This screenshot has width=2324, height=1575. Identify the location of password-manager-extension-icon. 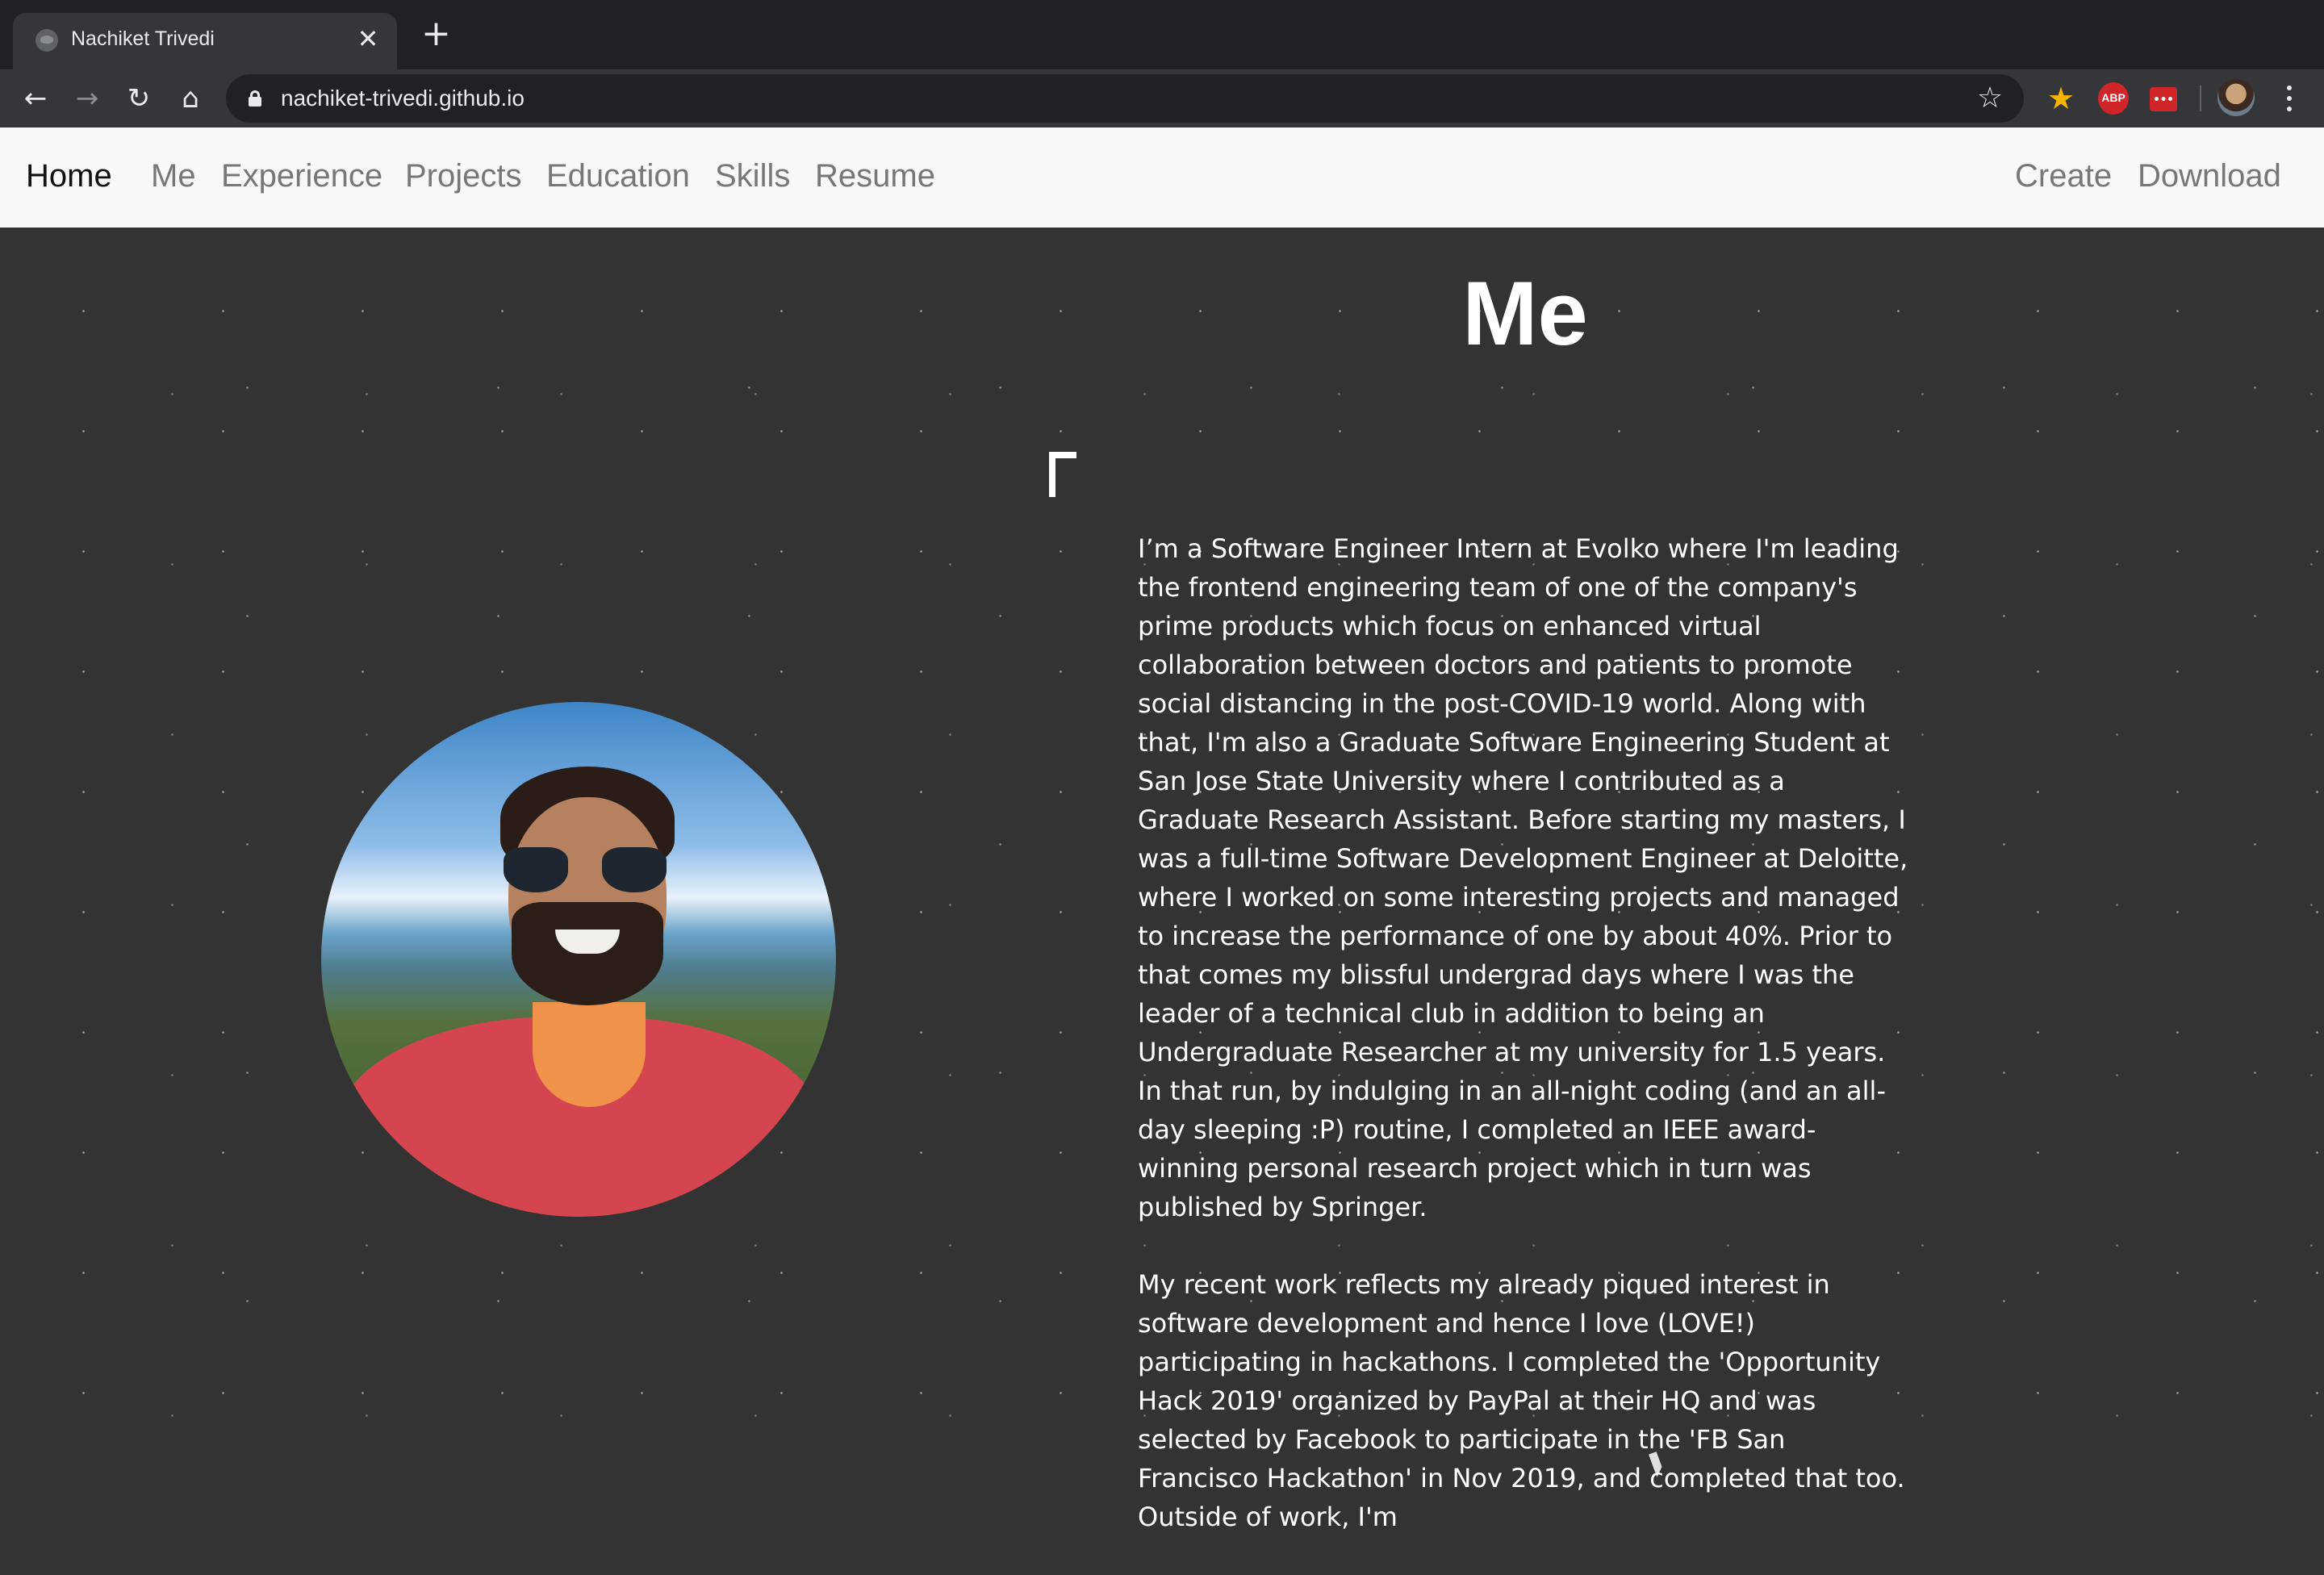
(2163, 99).